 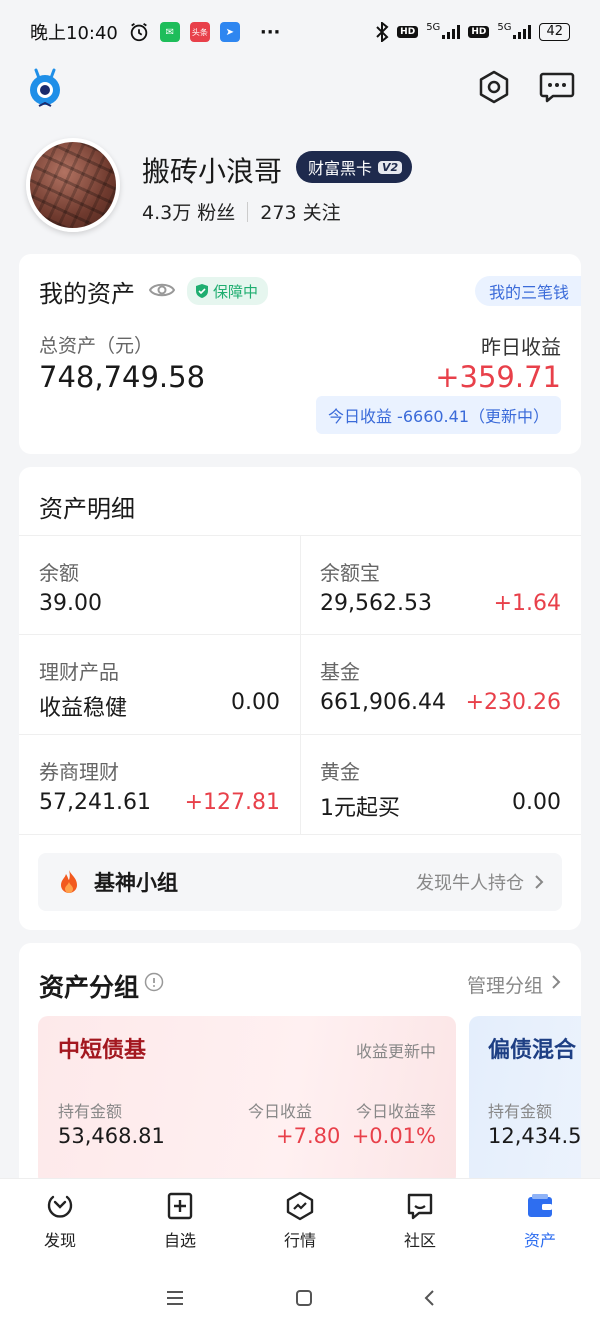 What do you see at coordinates (521, 347) in the screenshot?
I see `yesterday-earnings-label: 昨日收益` at bounding box center [521, 347].